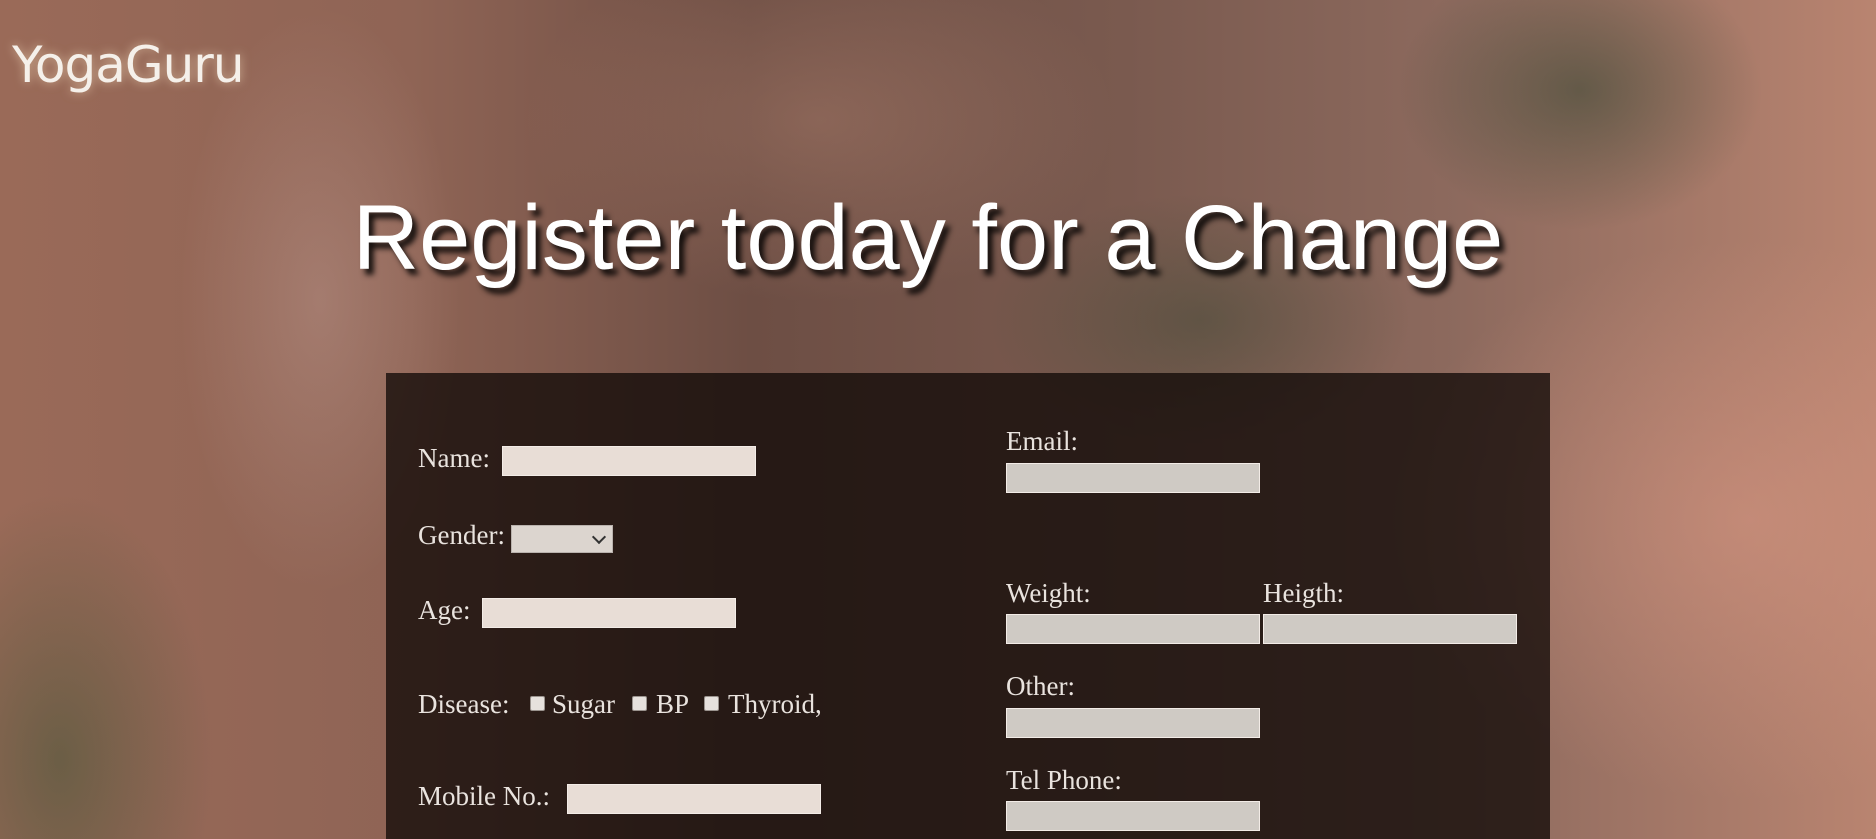 Image resolution: width=1876 pixels, height=839 pixels. Describe the element at coordinates (1303, 593) in the screenshot. I see `height-label: Heigth:` at that location.